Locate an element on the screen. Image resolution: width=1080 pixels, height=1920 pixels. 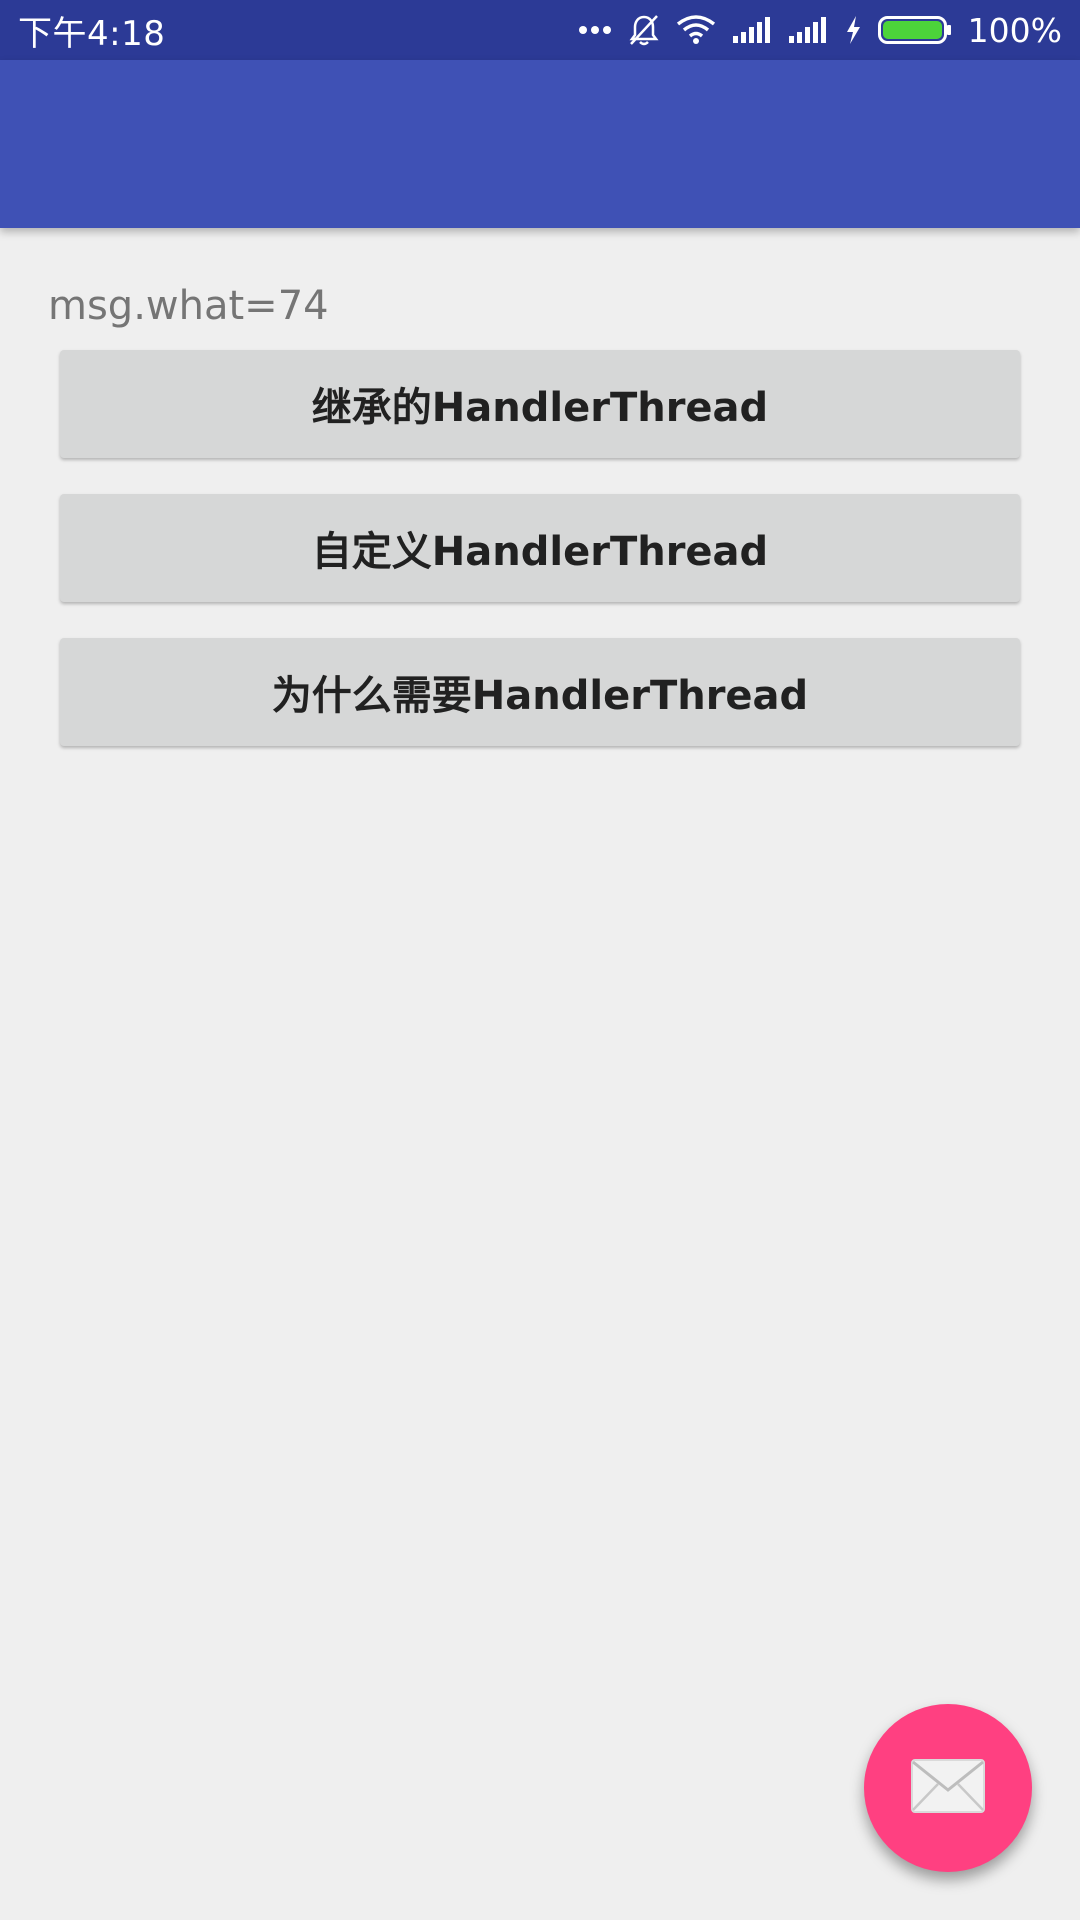
inherited-handlerthread-button: 继承的HandlerThread is located at coordinates (540, 404).